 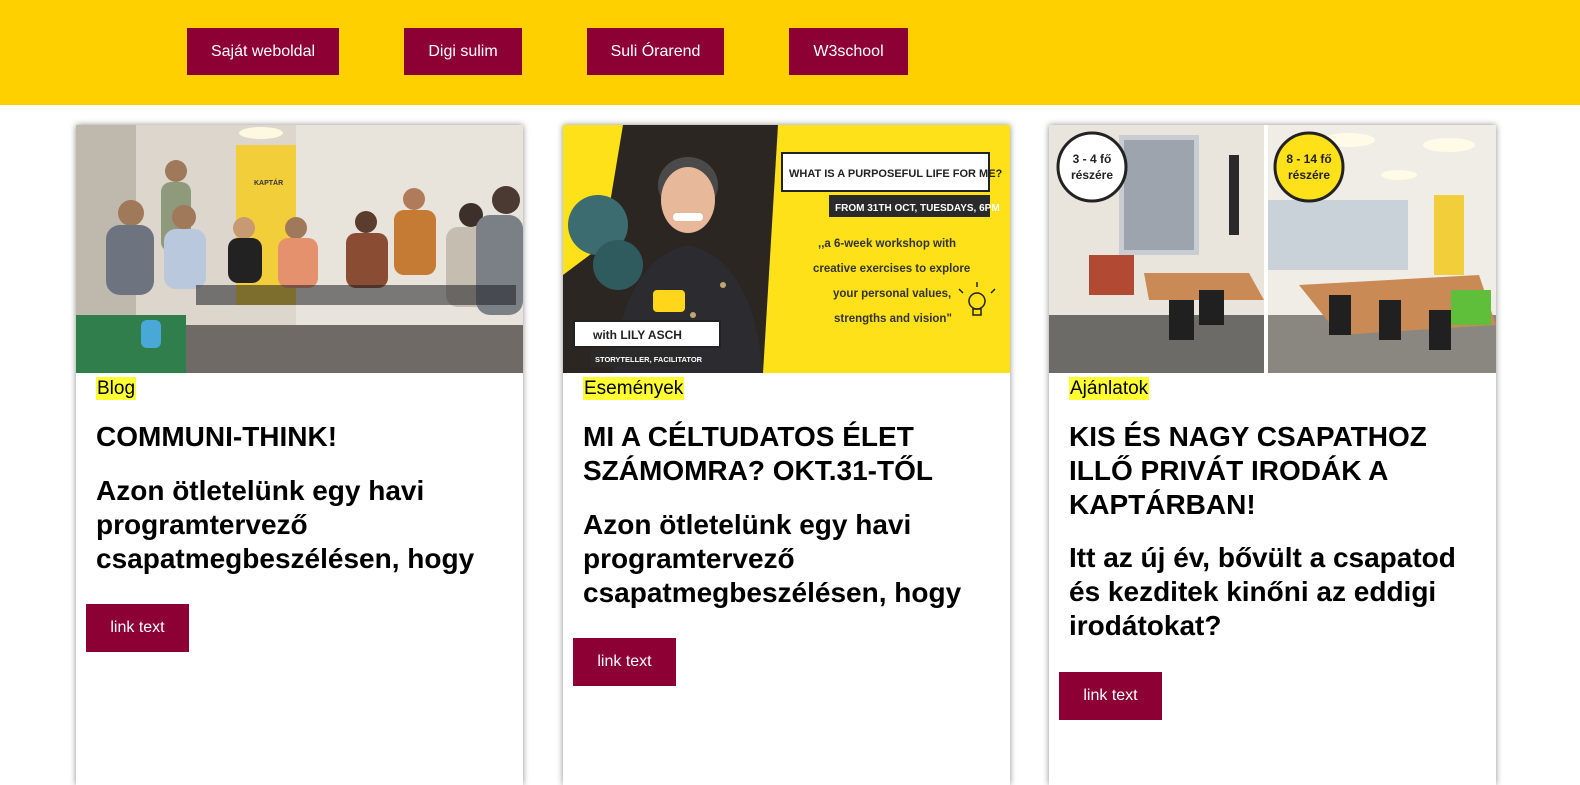 What do you see at coordinates (655, 51) in the screenshot?
I see `nav-button-suli-orarend: Suli Órarend` at bounding box center [655, 51].